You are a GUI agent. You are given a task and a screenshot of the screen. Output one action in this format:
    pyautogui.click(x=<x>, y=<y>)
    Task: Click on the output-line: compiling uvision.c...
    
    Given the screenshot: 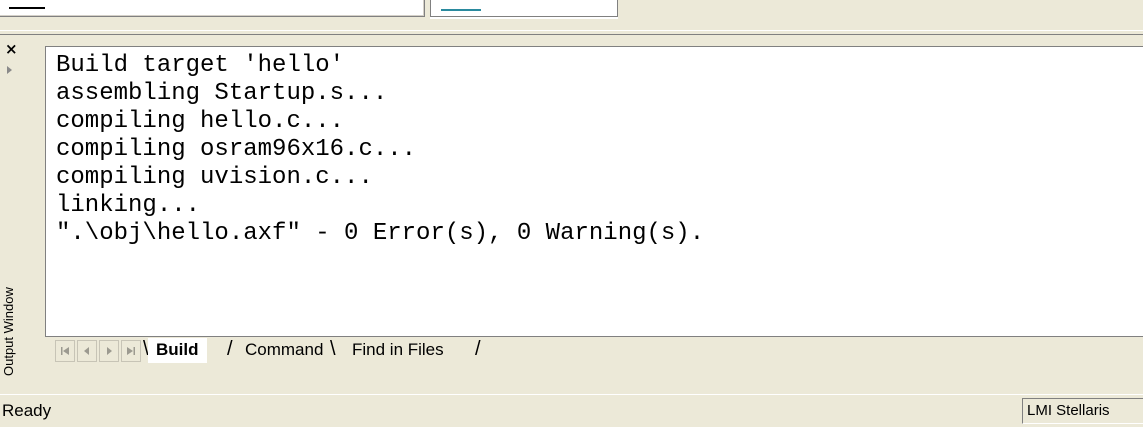 What is the action you would take?
    pyautogui.click(x=214, y=177)
    